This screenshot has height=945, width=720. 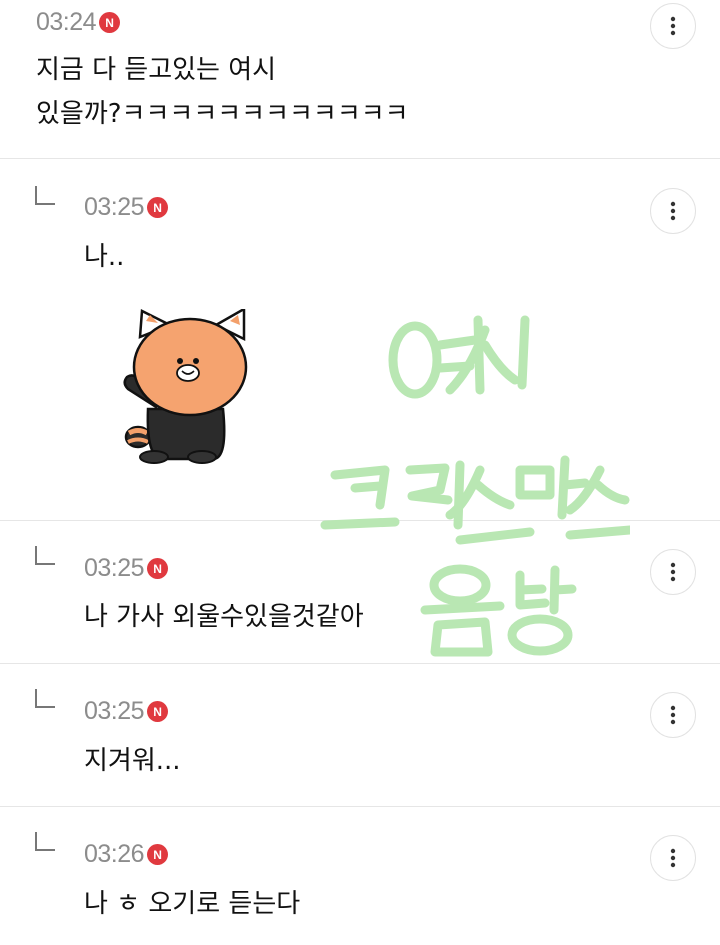 I want to click on comment-meta: 03:24 N, so click(x=78, y=22).